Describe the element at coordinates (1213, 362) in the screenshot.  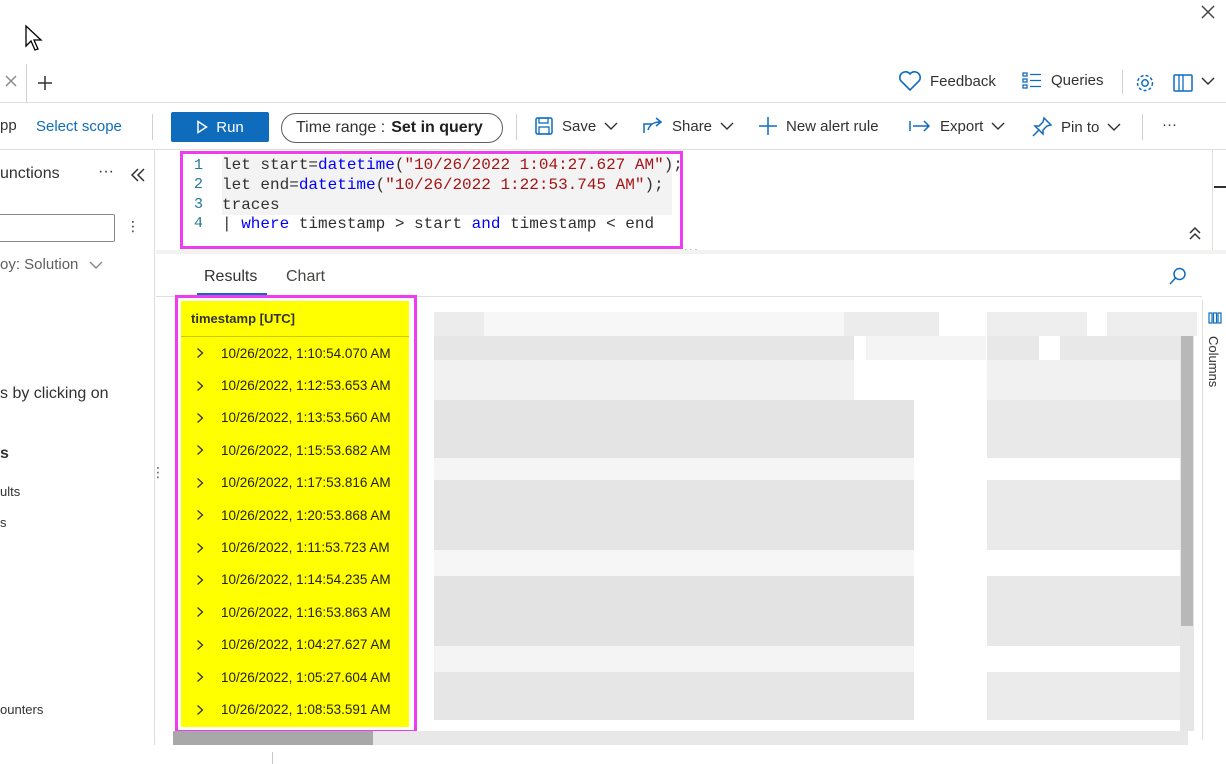
I see `columns-label: Columns` at that location.